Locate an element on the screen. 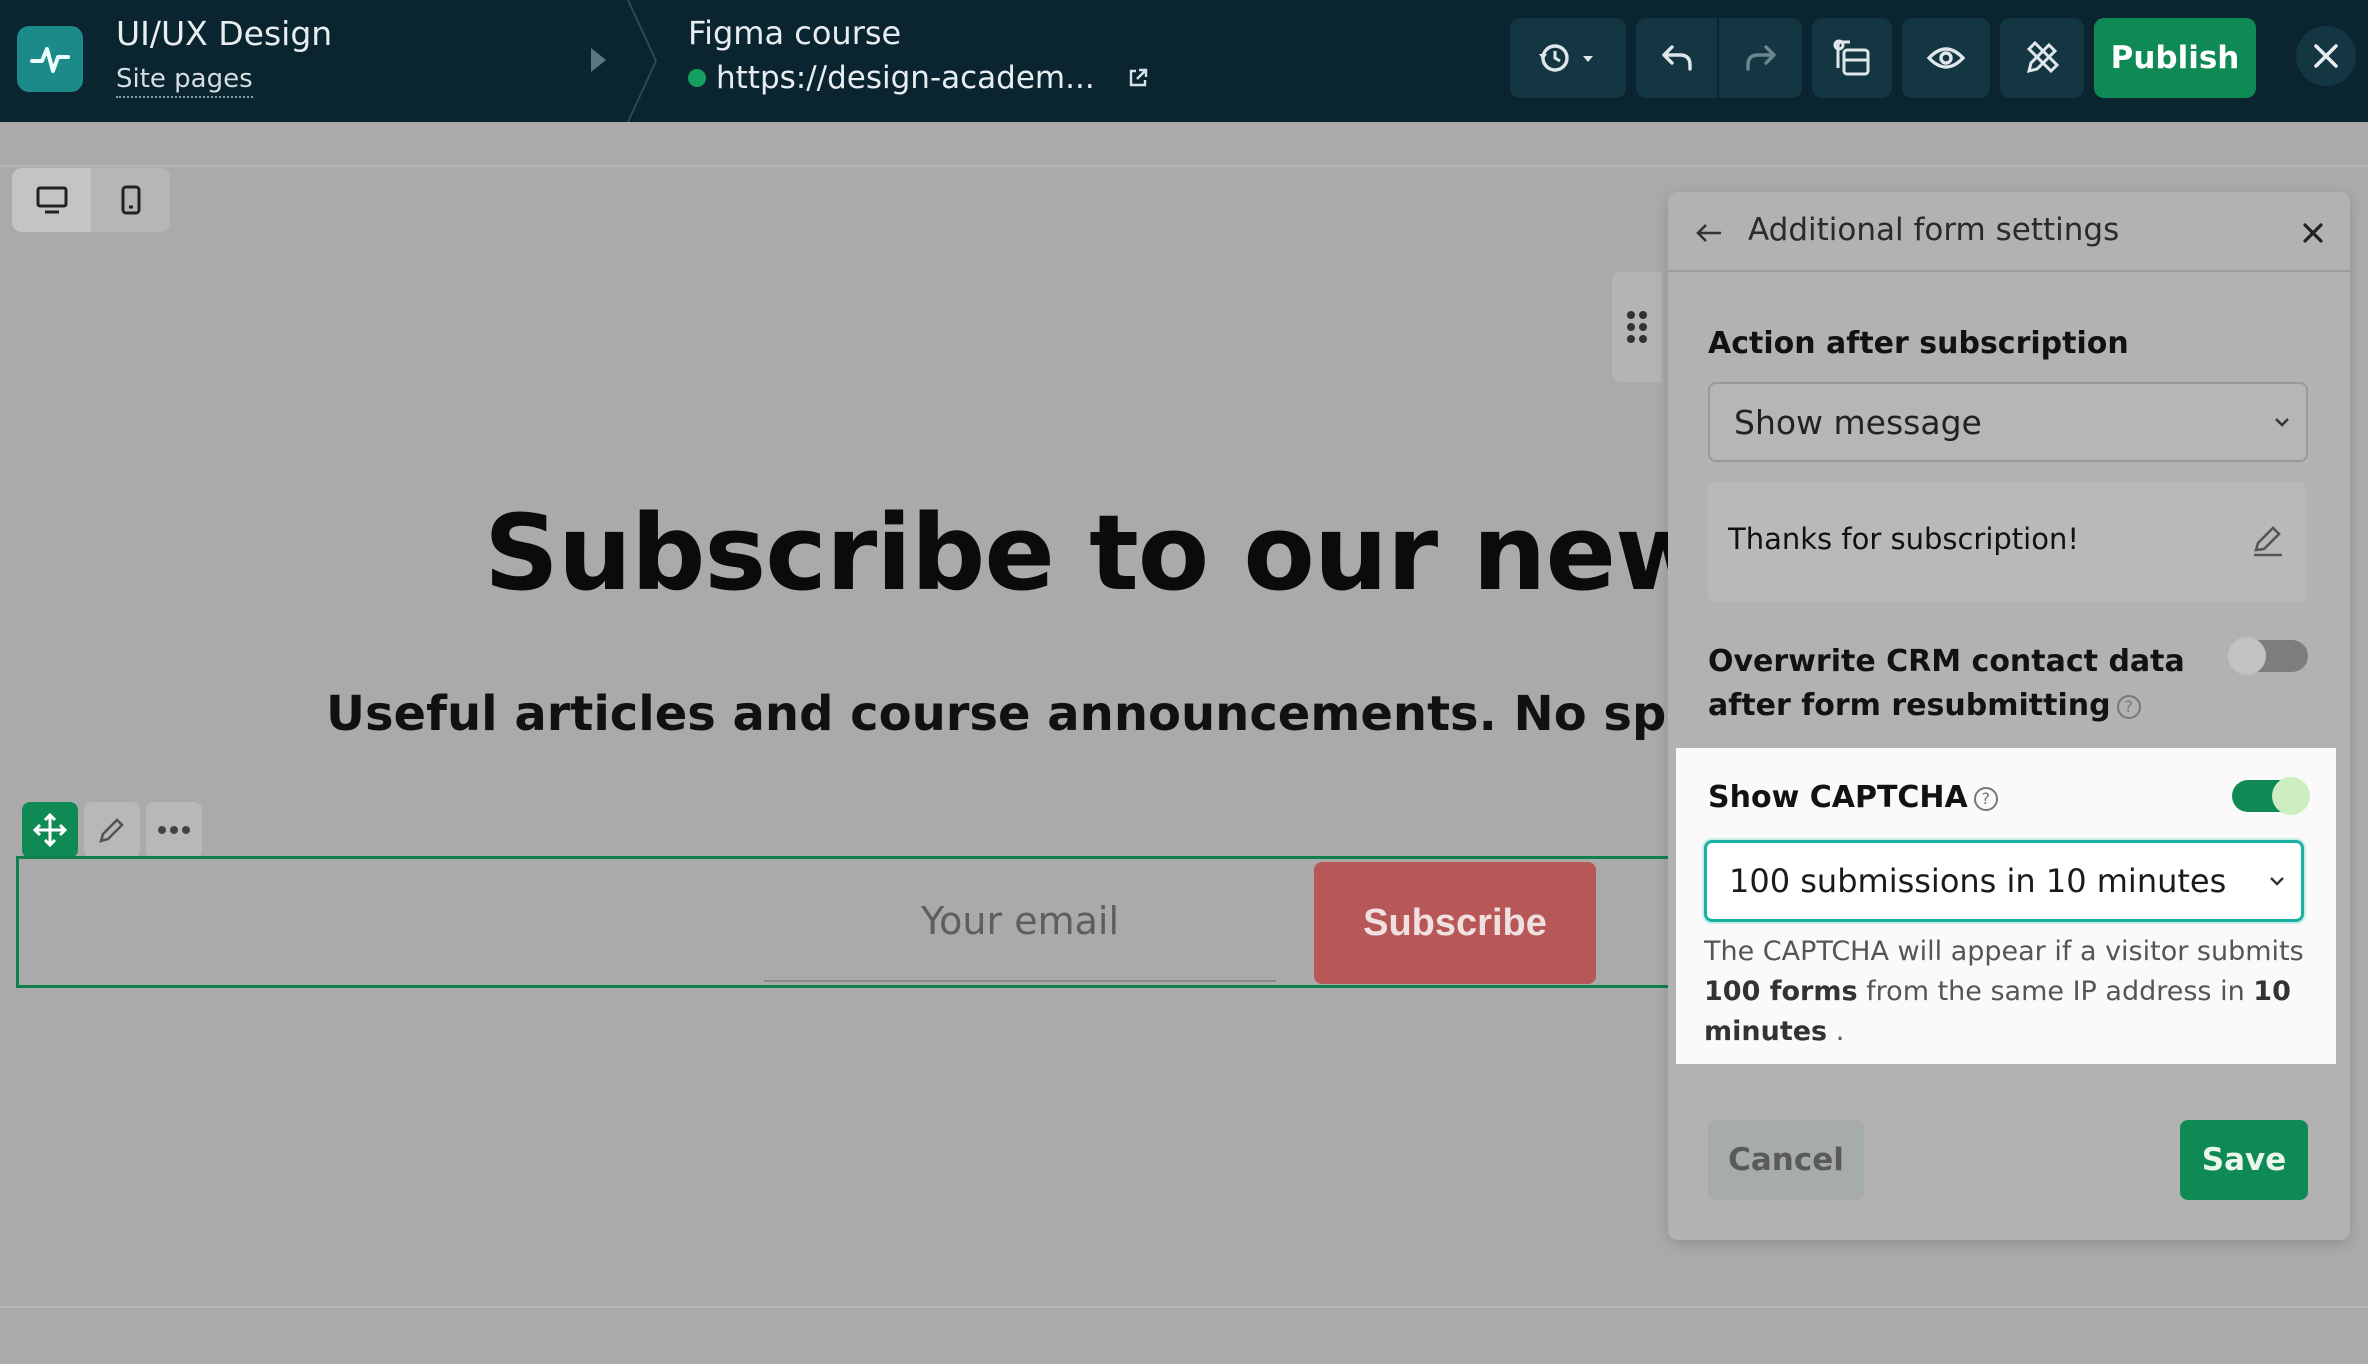 The height and width of the screenshot is (1364, 2368). mobile-view-button is located at coordinates (130, 200).